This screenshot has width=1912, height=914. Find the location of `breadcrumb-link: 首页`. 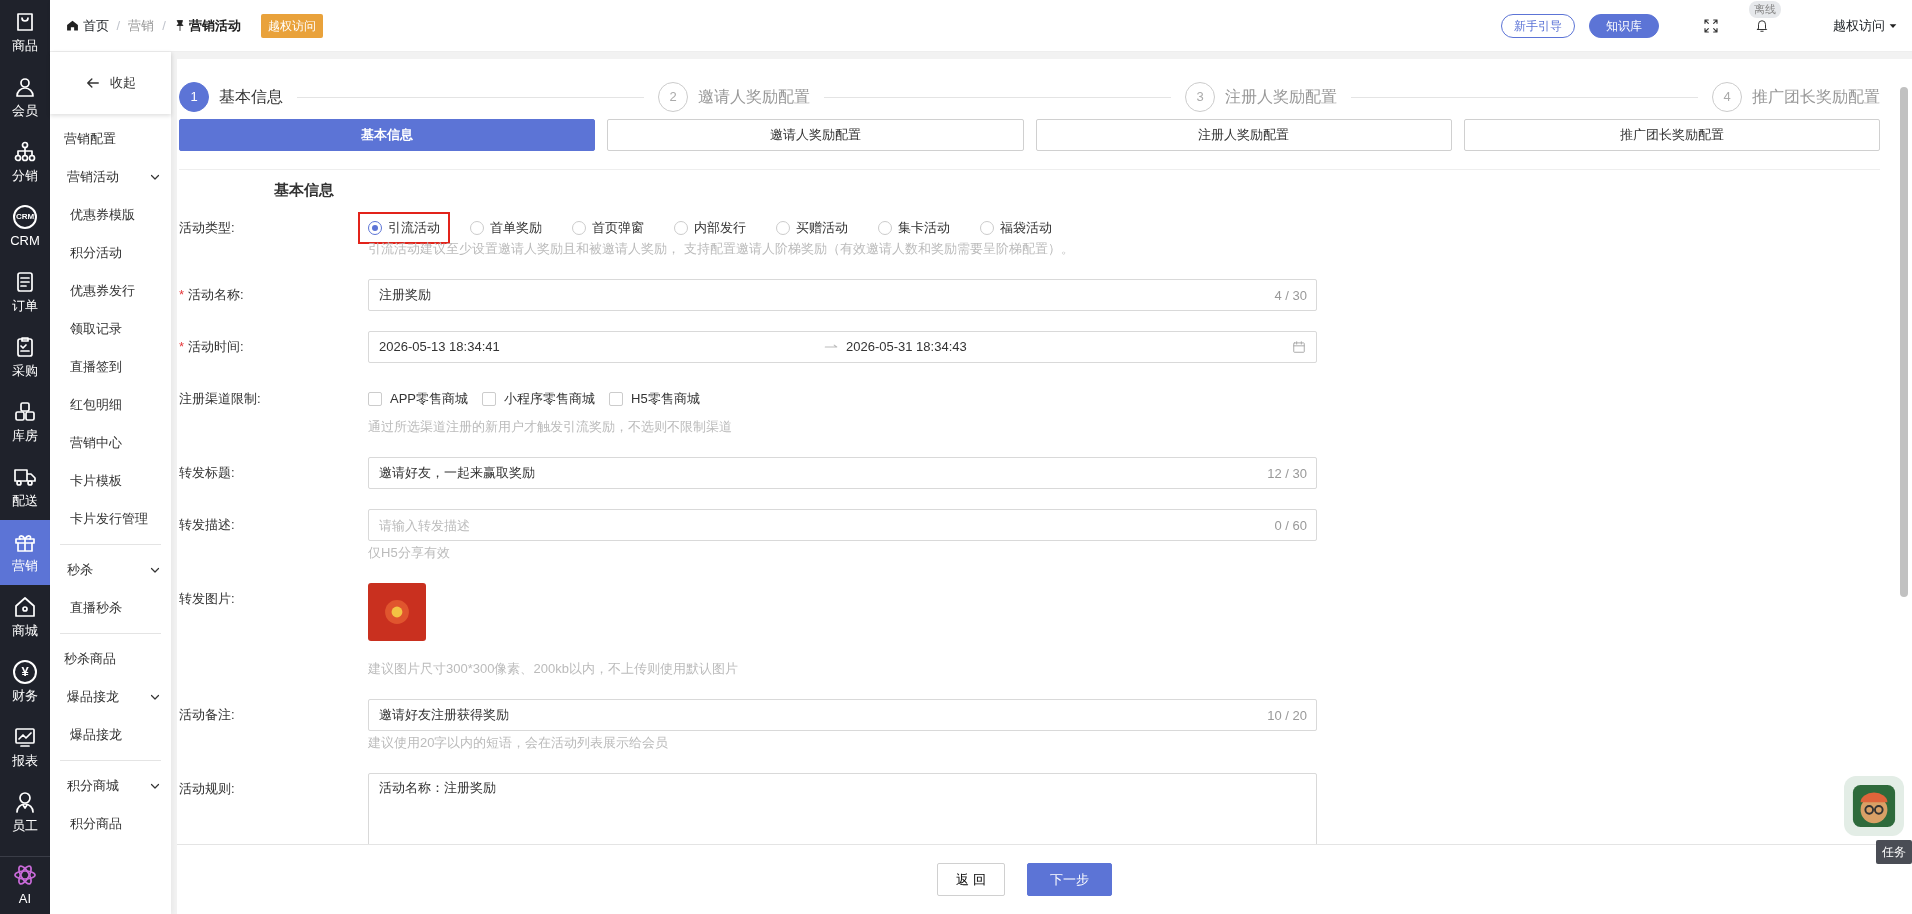

breadcrumb-link: 首页 is located at coordinates (87, 25).